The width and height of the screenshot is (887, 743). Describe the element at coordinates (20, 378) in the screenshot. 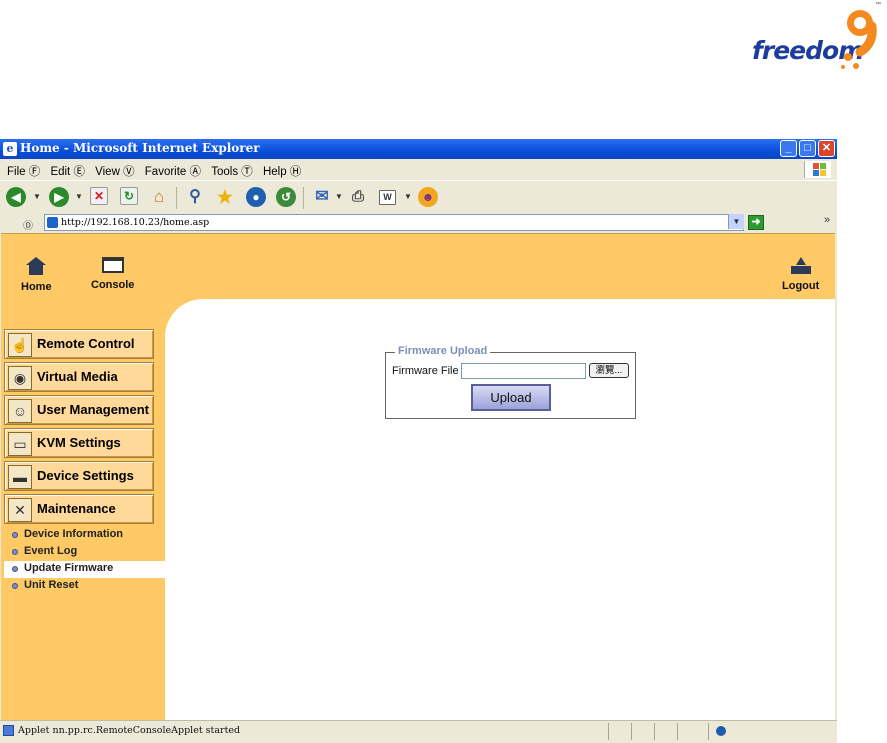

I see `disc-icon: ◉` at that location.